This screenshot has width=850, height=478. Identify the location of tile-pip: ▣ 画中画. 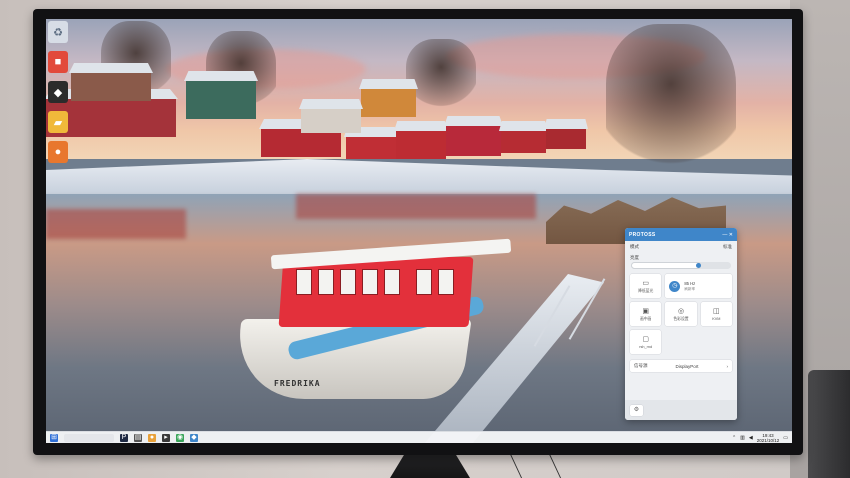
(646, 314).